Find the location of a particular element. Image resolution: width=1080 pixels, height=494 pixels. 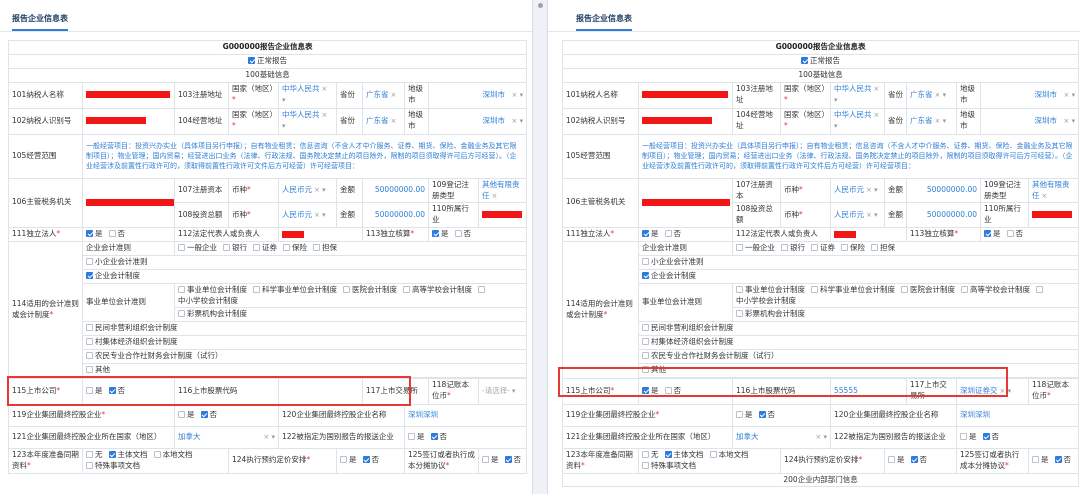

split-divider is located at coordinates (540, 247).